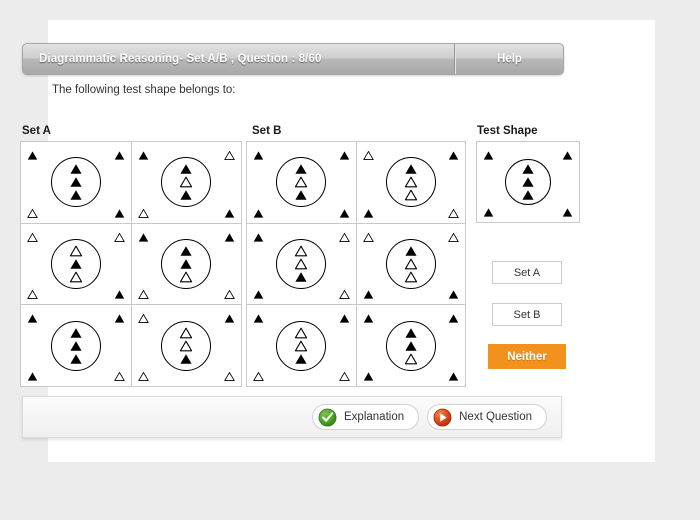 Image resolution: width=700 pixels, height=520 pixels. I want to click on answer-set-b-button: Set B, so click(527, 314).